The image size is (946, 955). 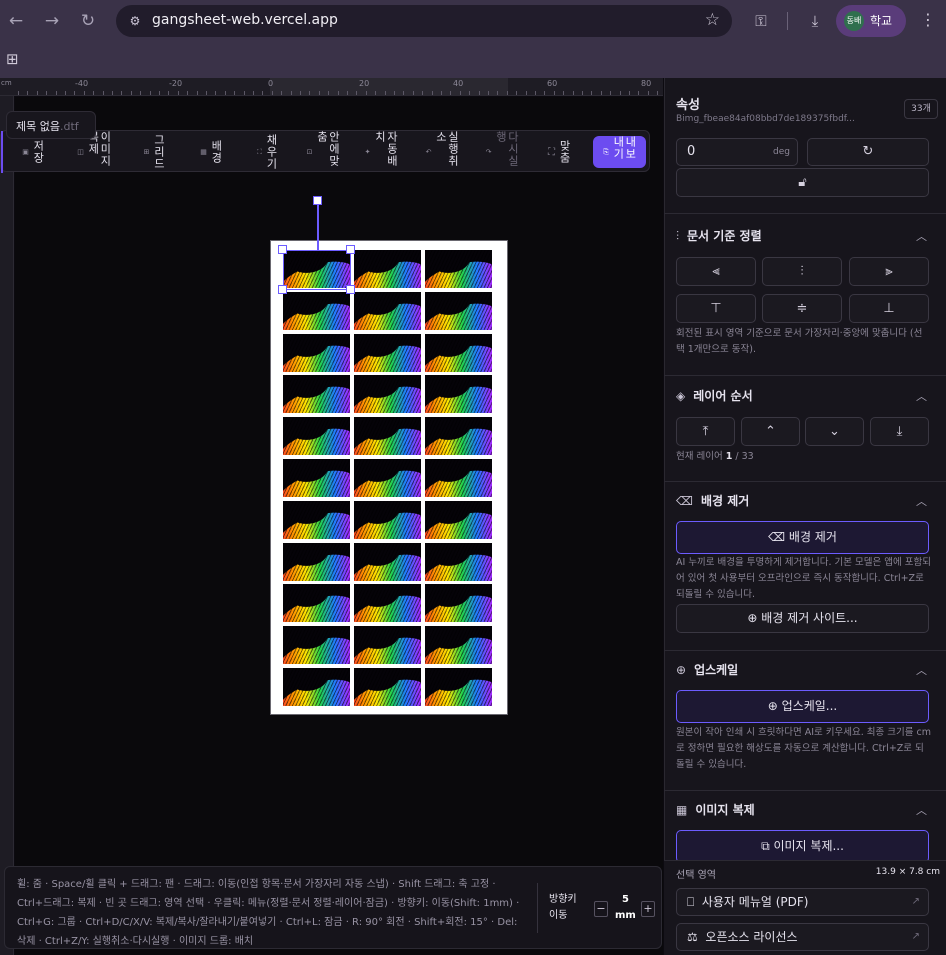 I want to click on url-text: gangsheet-web.vercel.app, so click(x=245, y=20).